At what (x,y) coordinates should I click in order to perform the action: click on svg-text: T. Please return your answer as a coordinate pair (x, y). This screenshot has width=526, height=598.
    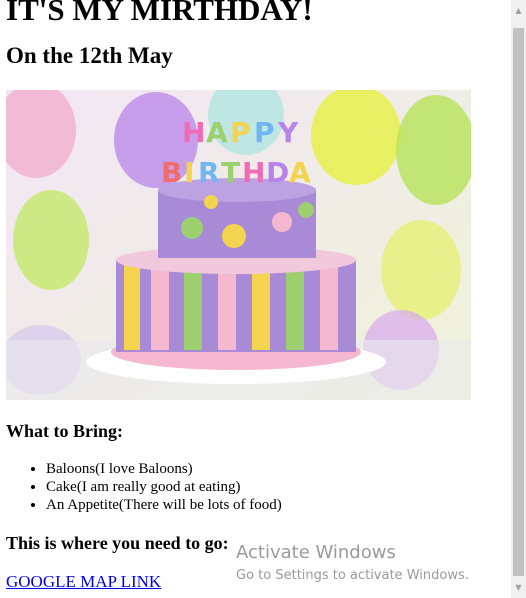
    Looking at the image, I should click on (230, 172).